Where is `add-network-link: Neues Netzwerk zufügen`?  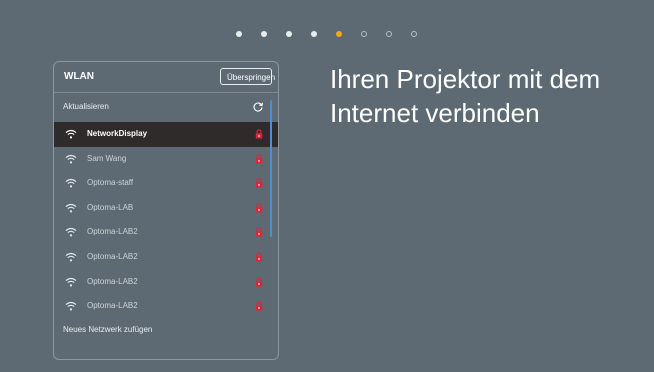
add-network-link: Neues Netzwerk zufügen is located at coordinates (107, 329).